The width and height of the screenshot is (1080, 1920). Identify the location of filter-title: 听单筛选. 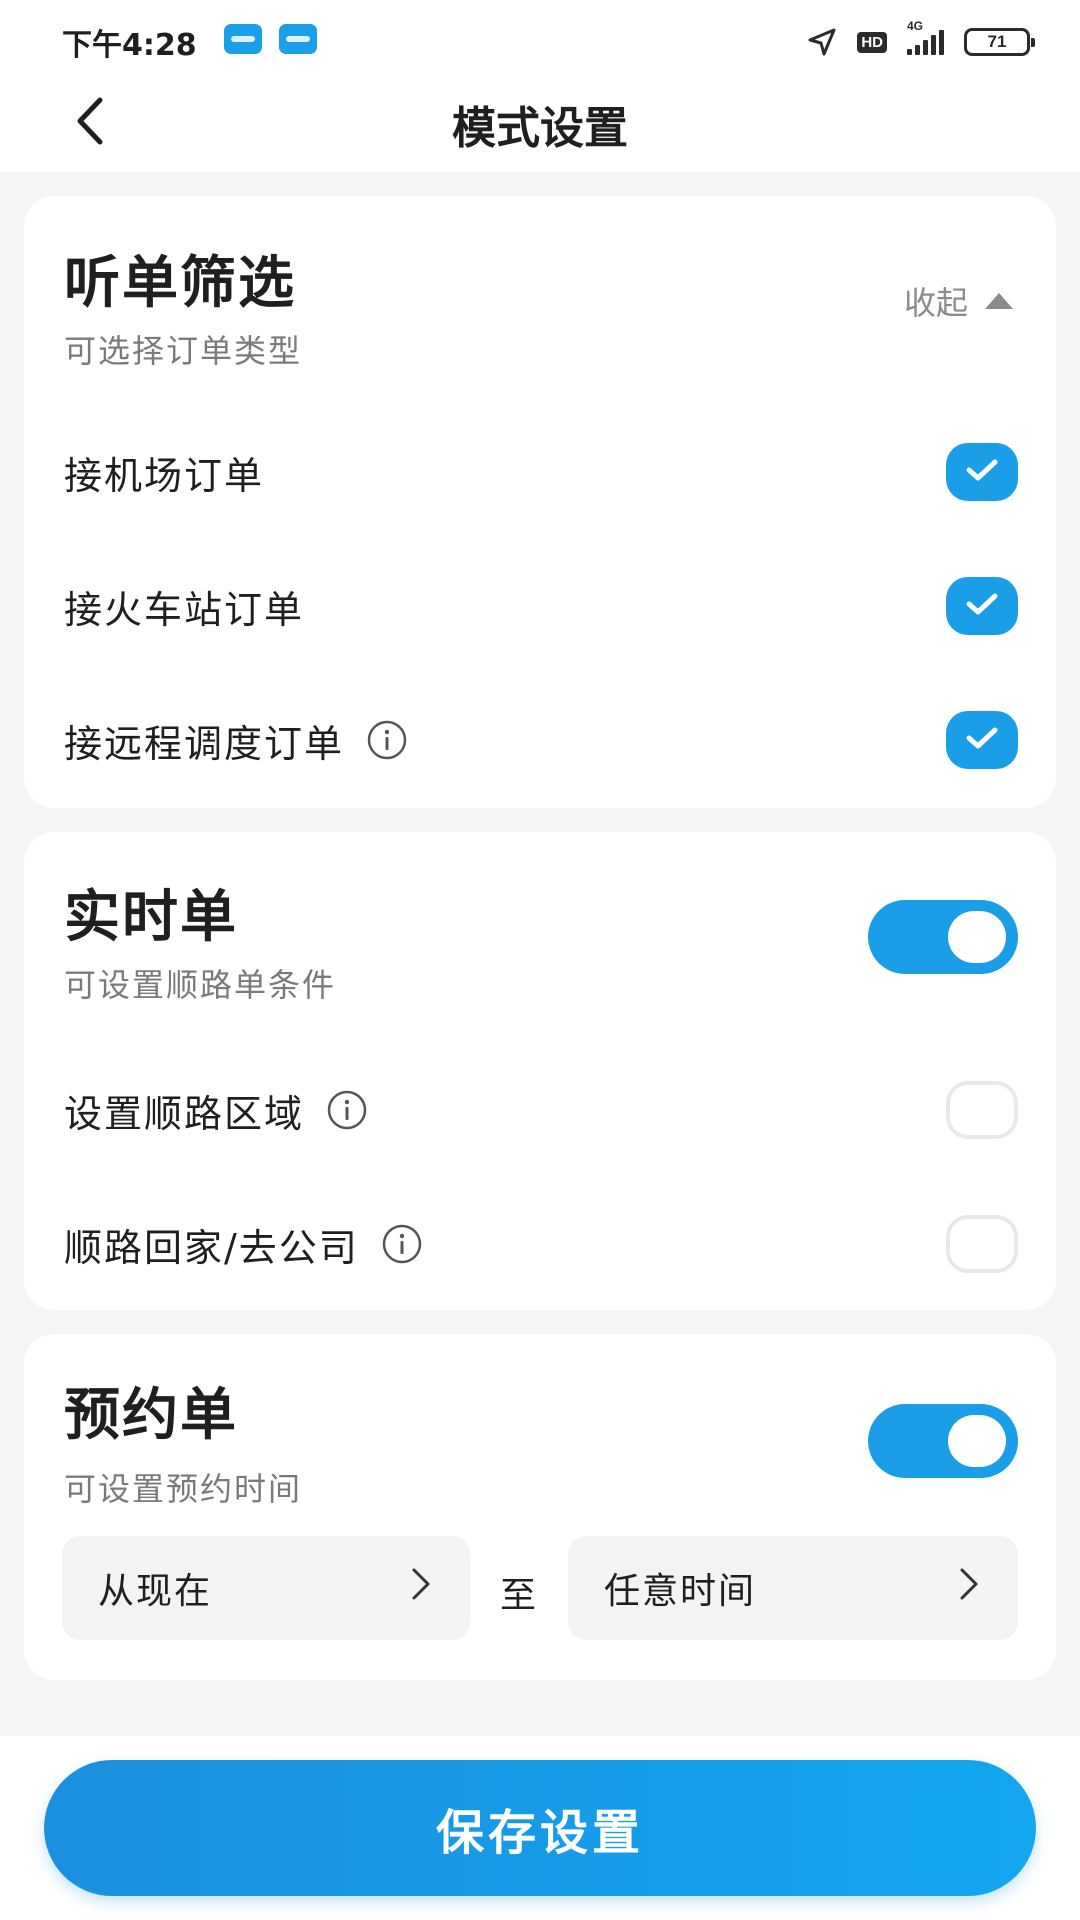
(180, 283).